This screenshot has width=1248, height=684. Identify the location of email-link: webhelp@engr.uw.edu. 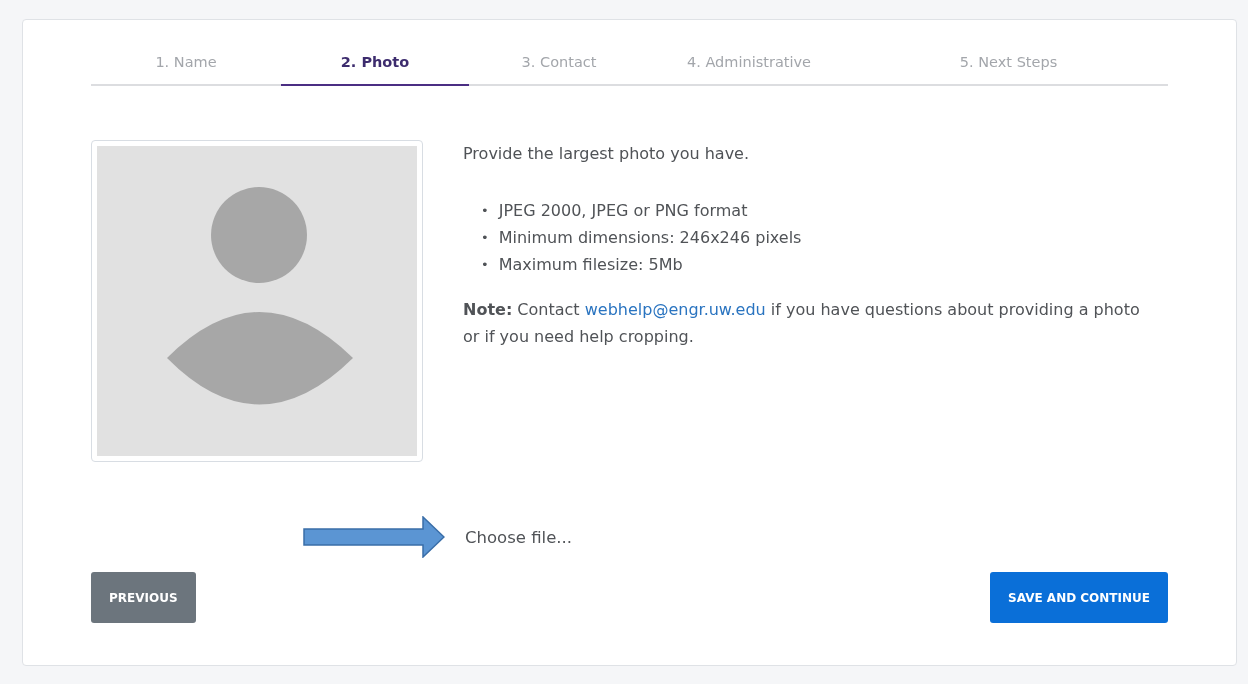
(675, 309).